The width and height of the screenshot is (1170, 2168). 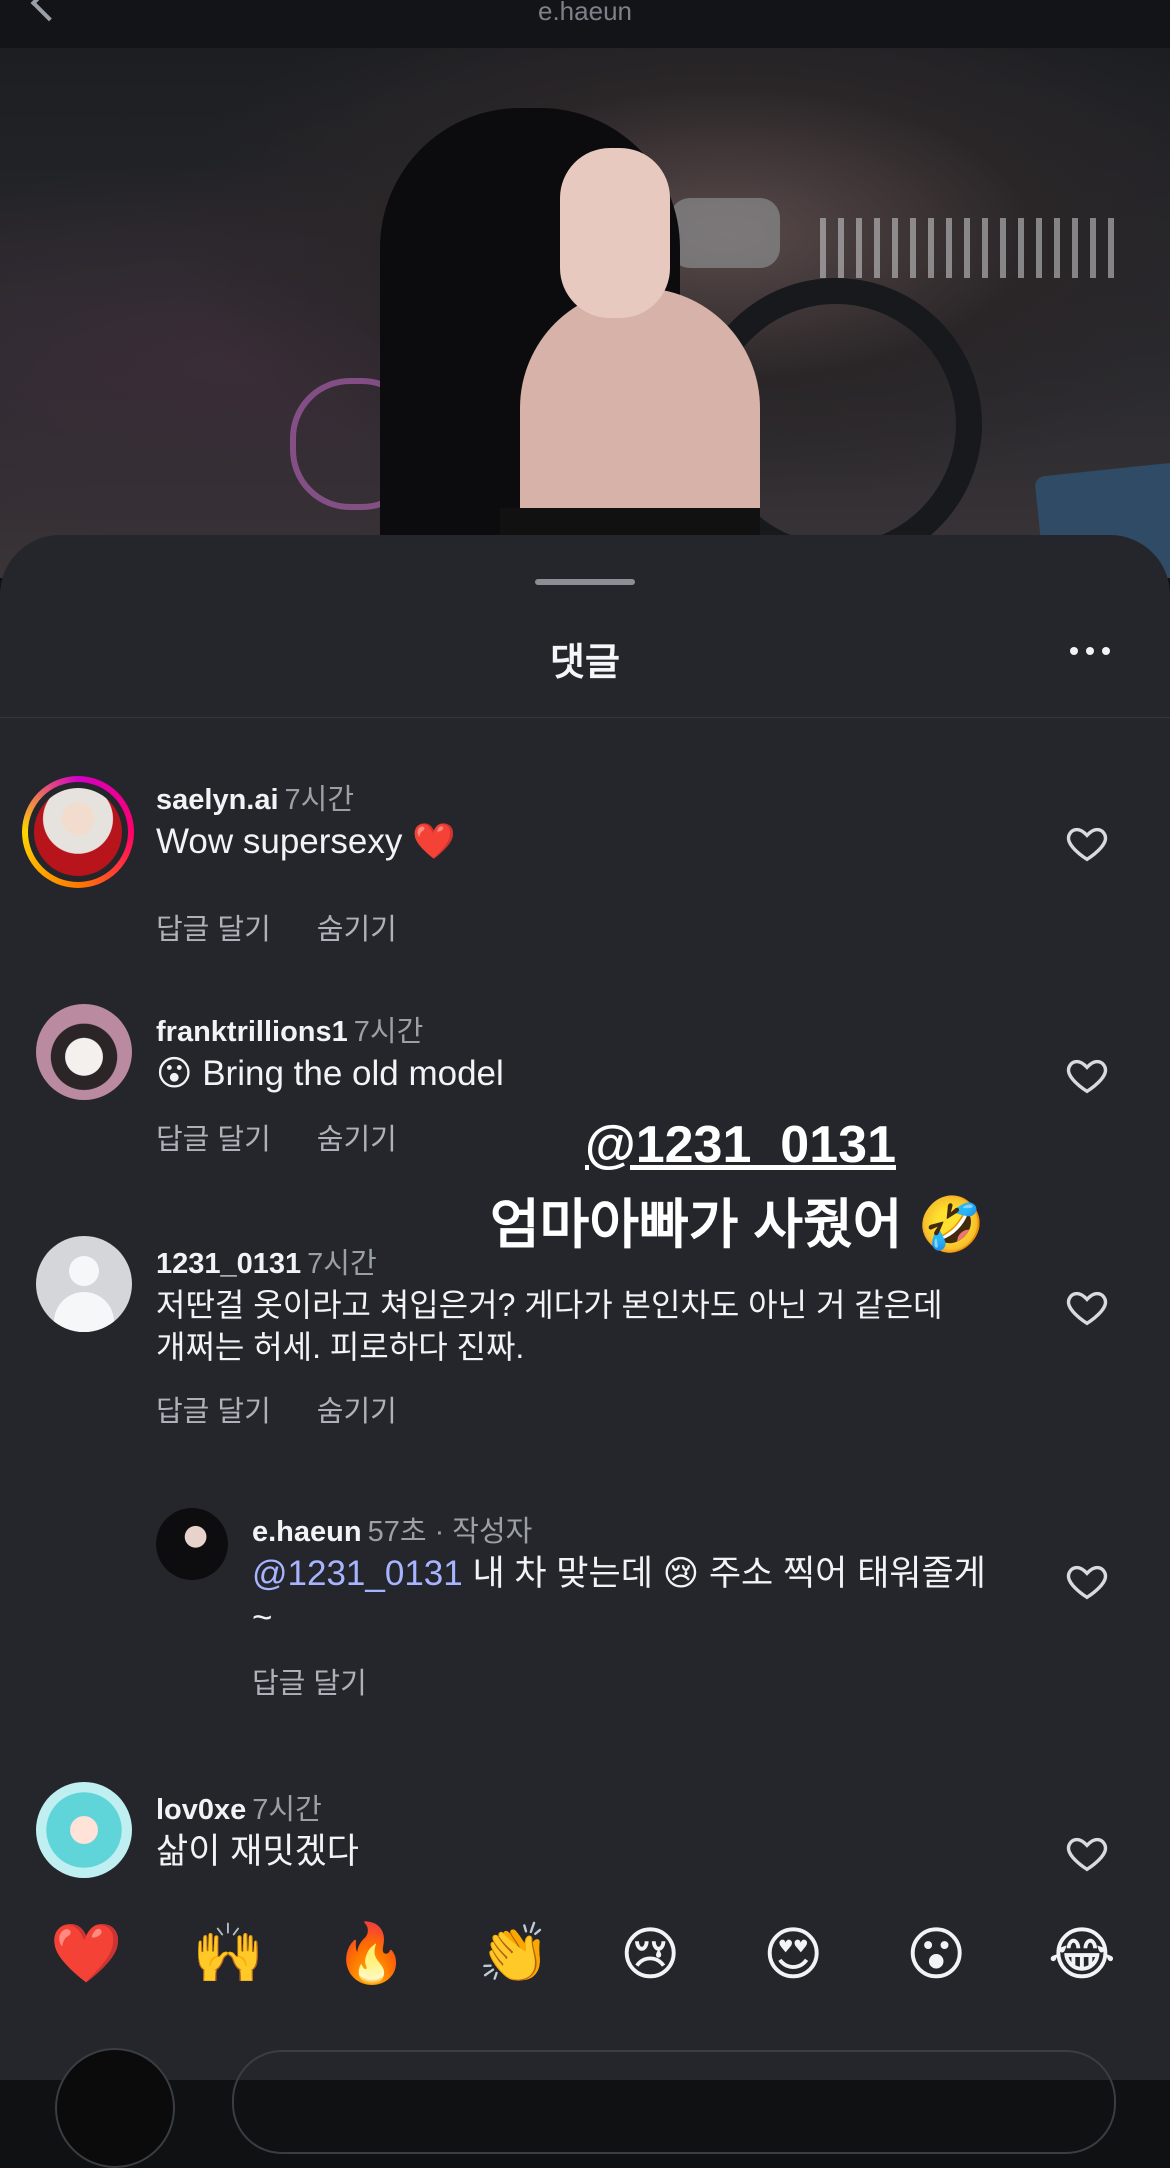 I want to click on emoji-clapping: 👏, so click(x=514, y=1954).